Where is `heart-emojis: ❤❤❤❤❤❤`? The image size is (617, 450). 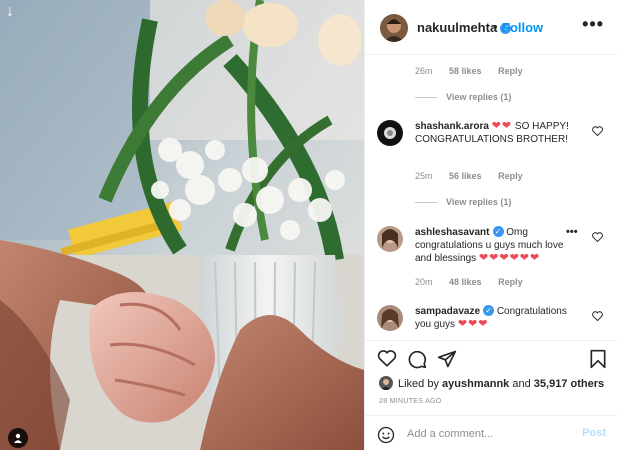 heart-emojis: ❤❤❤❤❤❤ is located at coordinates (509, 258).